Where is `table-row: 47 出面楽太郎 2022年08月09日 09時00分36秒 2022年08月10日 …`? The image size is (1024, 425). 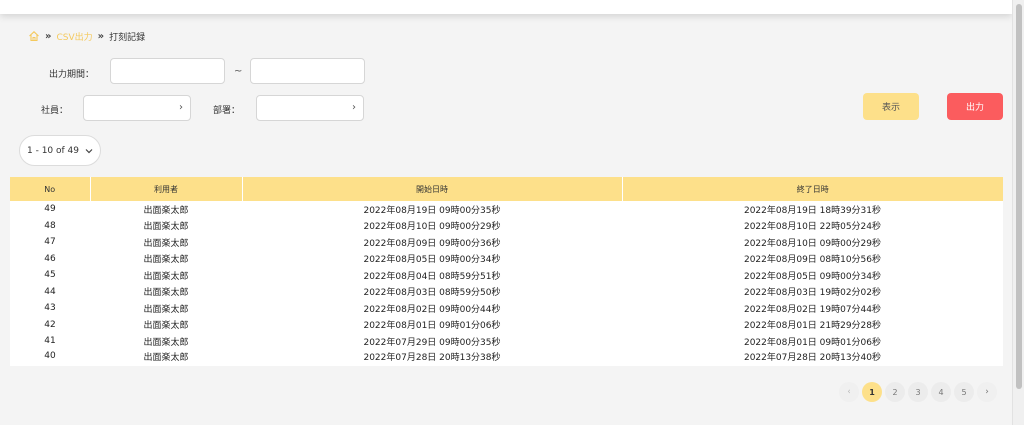
table-row: 47 出面楽太郎 2022年08月09日 09時00分36秒 2022年08月10日 … is located at coordinates (506, 242).